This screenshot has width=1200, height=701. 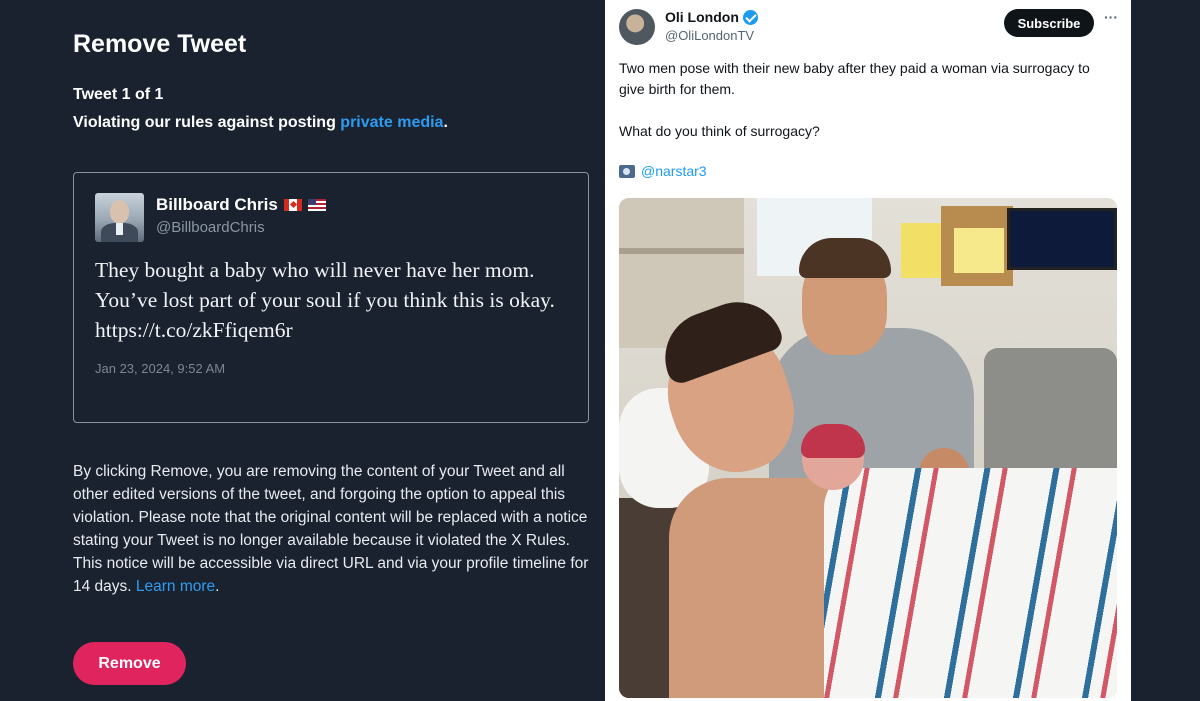 I want to click on reason-period: ., so click(x=445, y=122).